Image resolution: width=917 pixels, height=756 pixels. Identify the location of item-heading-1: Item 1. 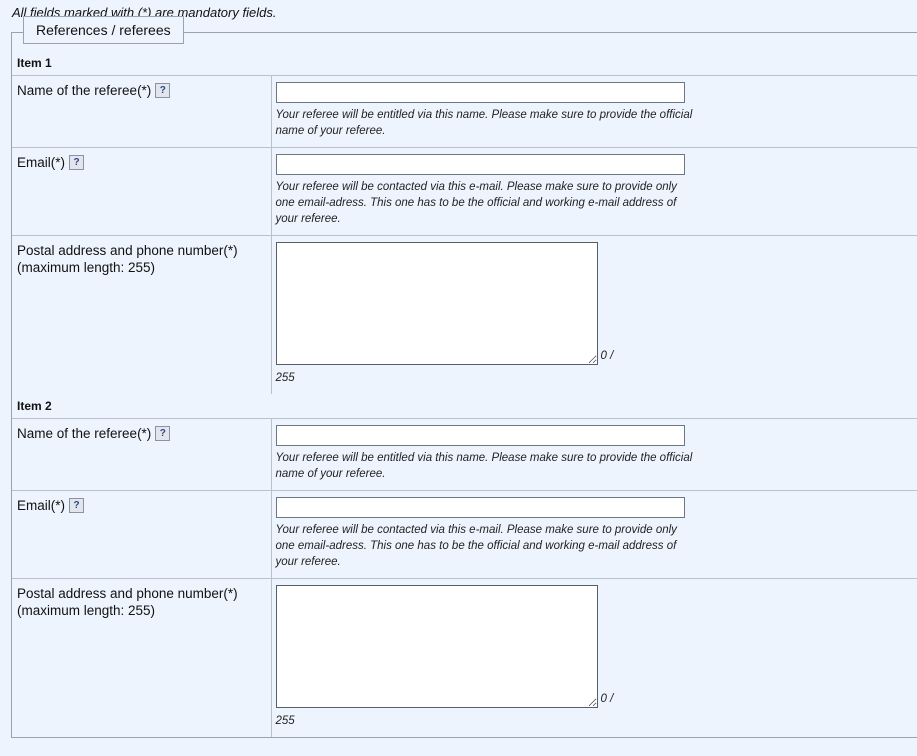
(34, 63).